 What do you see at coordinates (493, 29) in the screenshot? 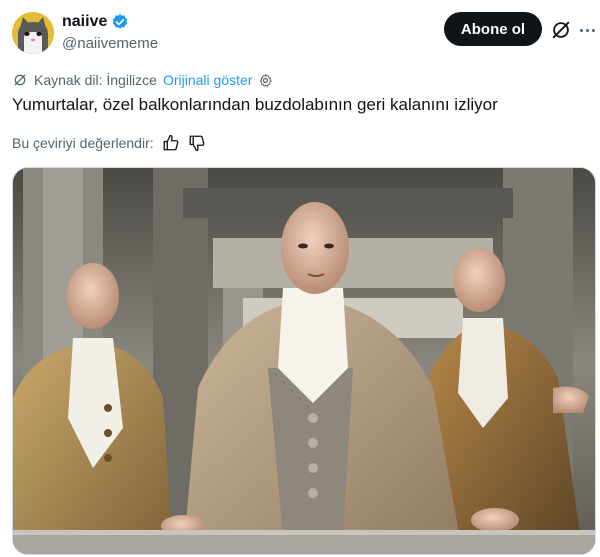
I see `subscribe-button: Abone ol` at bounding box center [493, 29].